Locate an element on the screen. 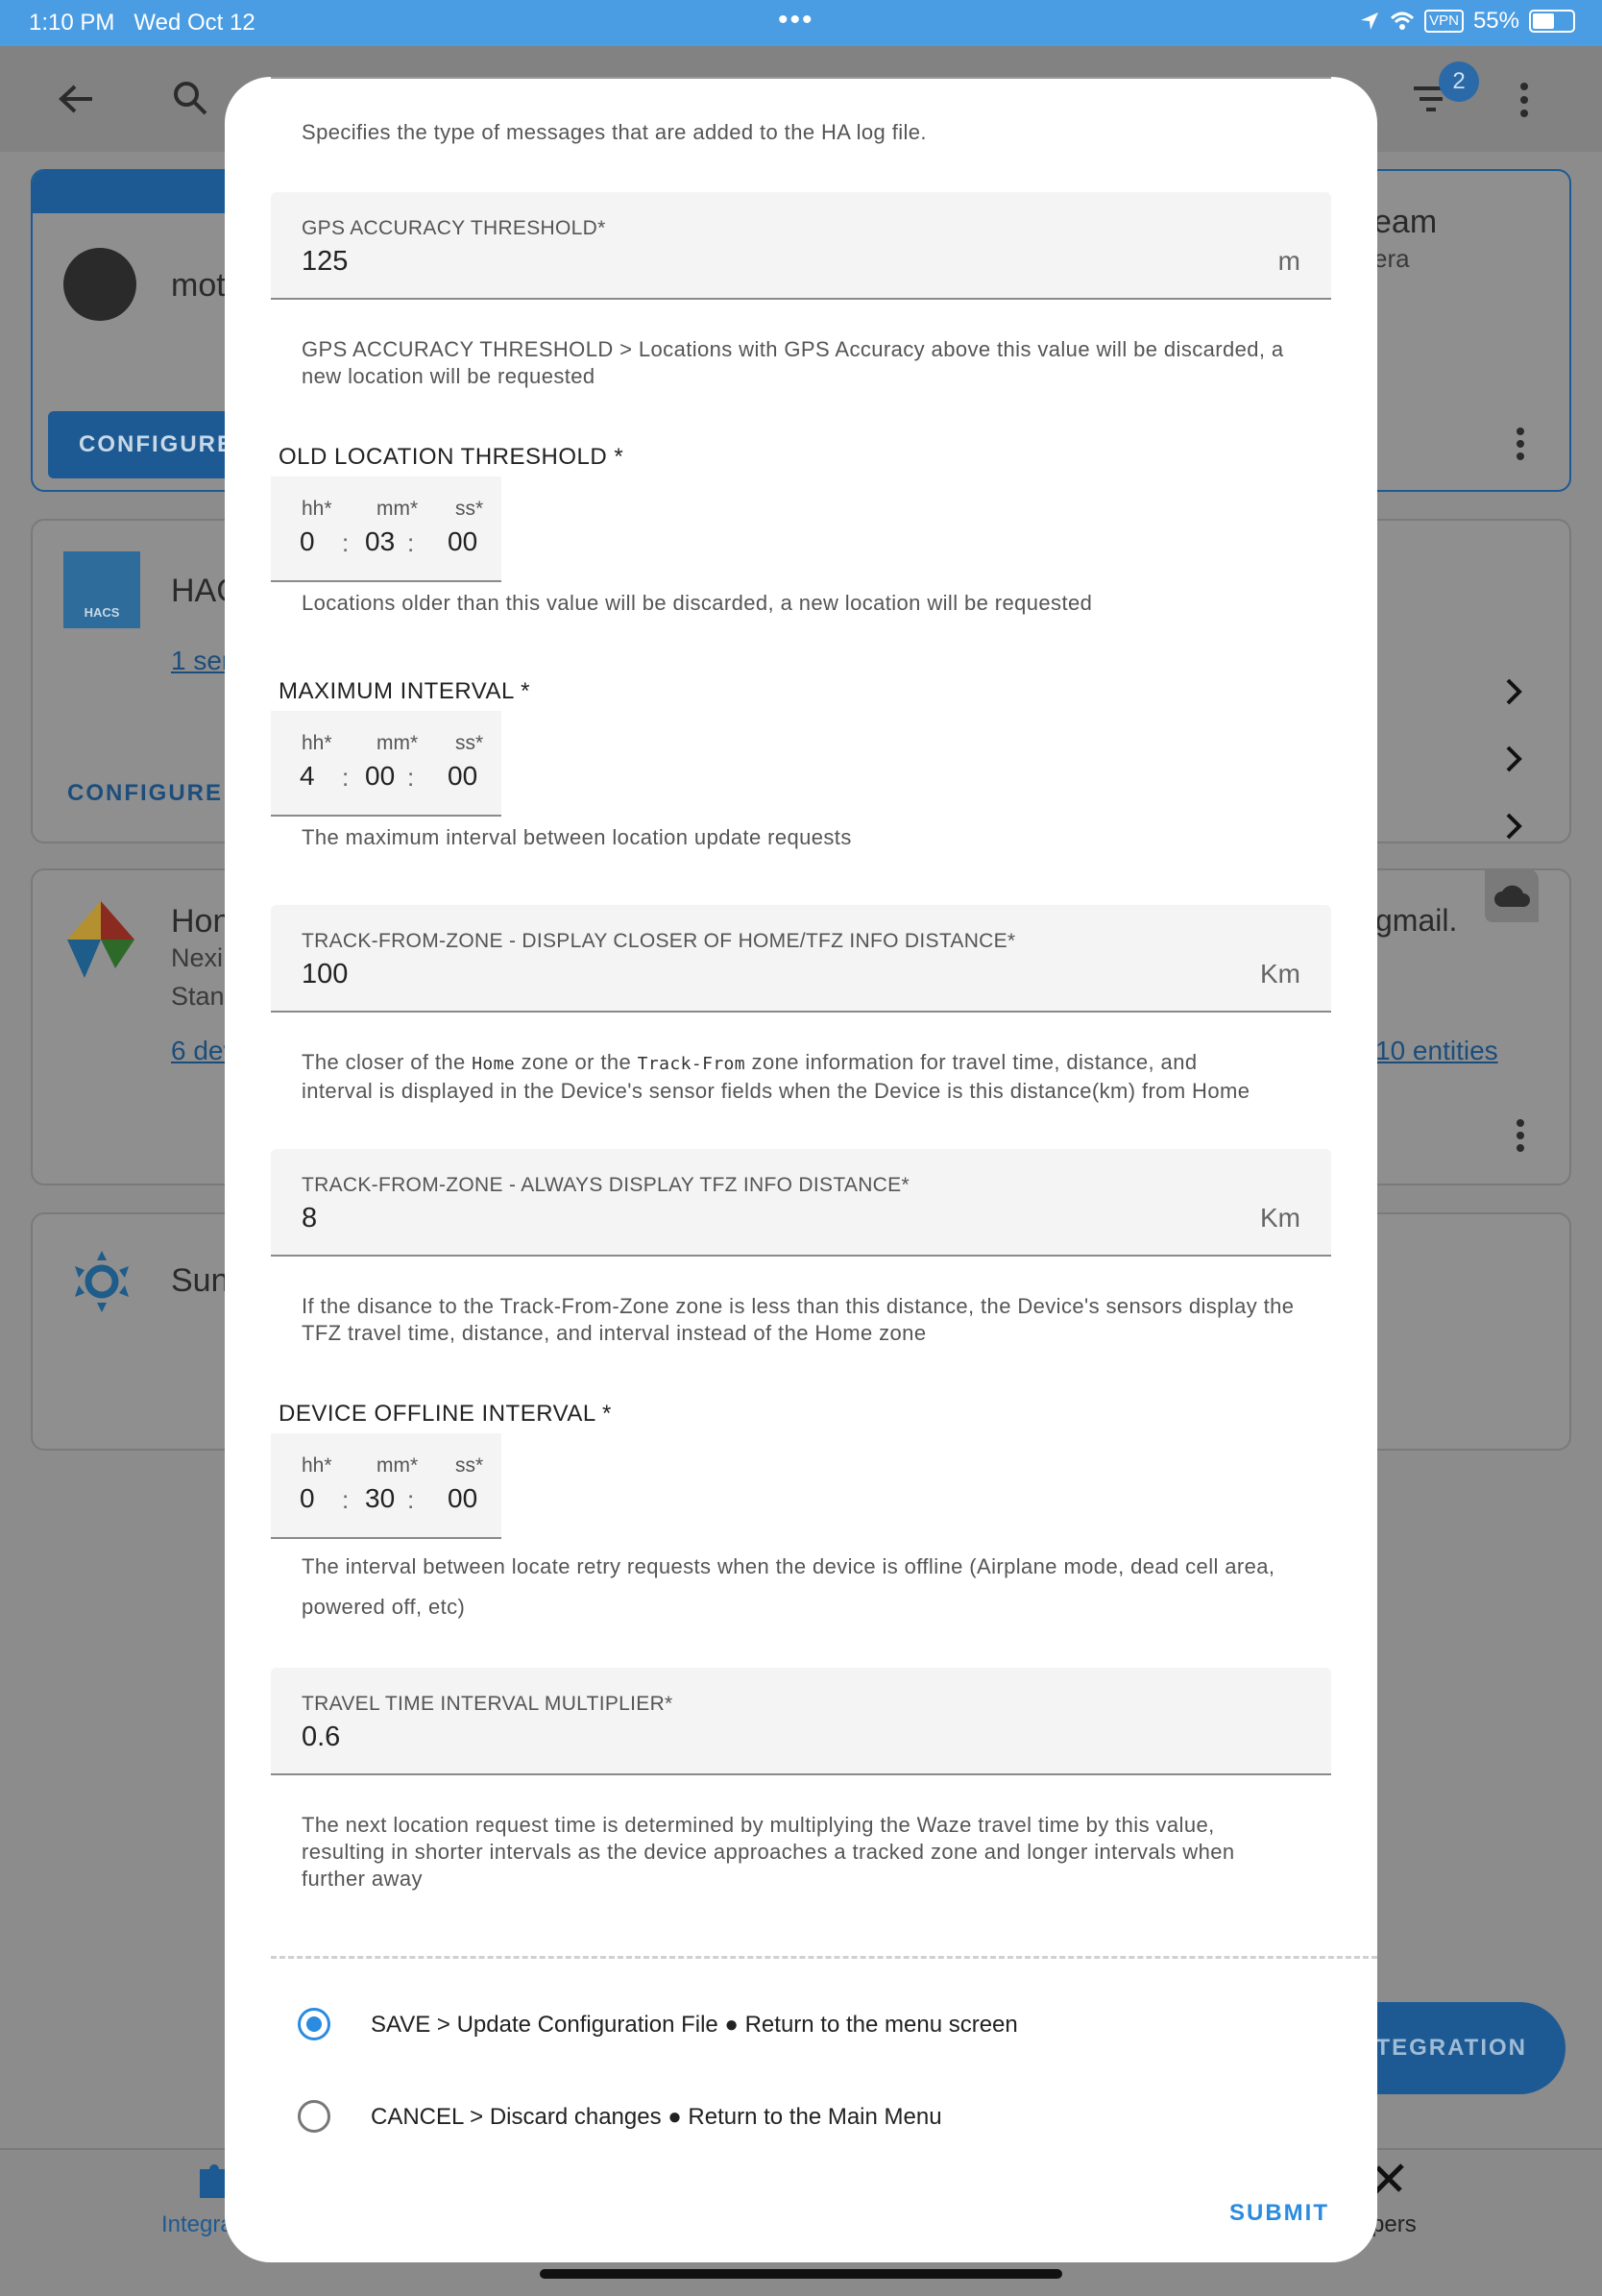  back-arrow-icon is located at coordinates (77, 99).